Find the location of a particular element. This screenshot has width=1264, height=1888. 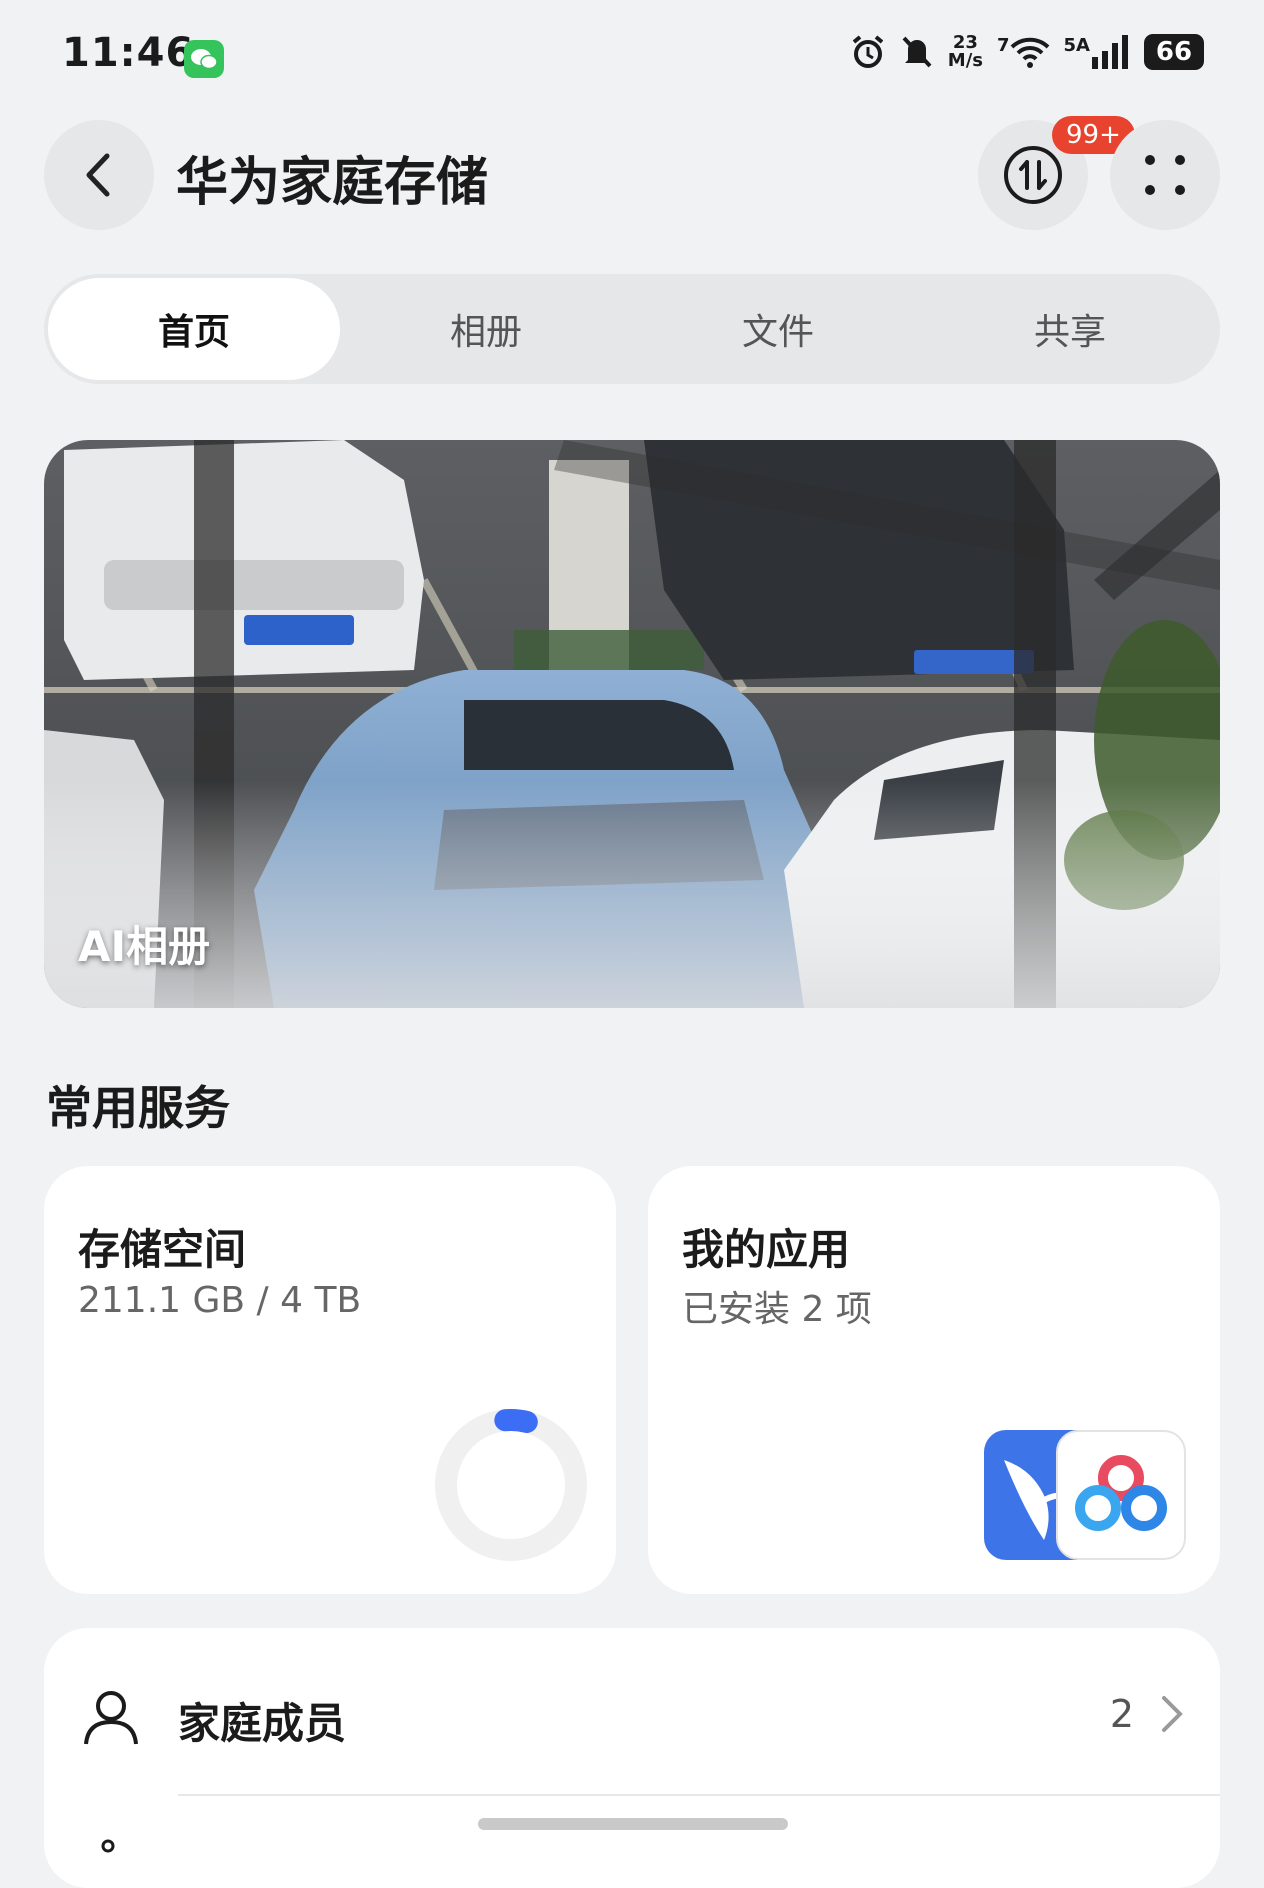

next-row-icon is located at coordinates (108, 1846).